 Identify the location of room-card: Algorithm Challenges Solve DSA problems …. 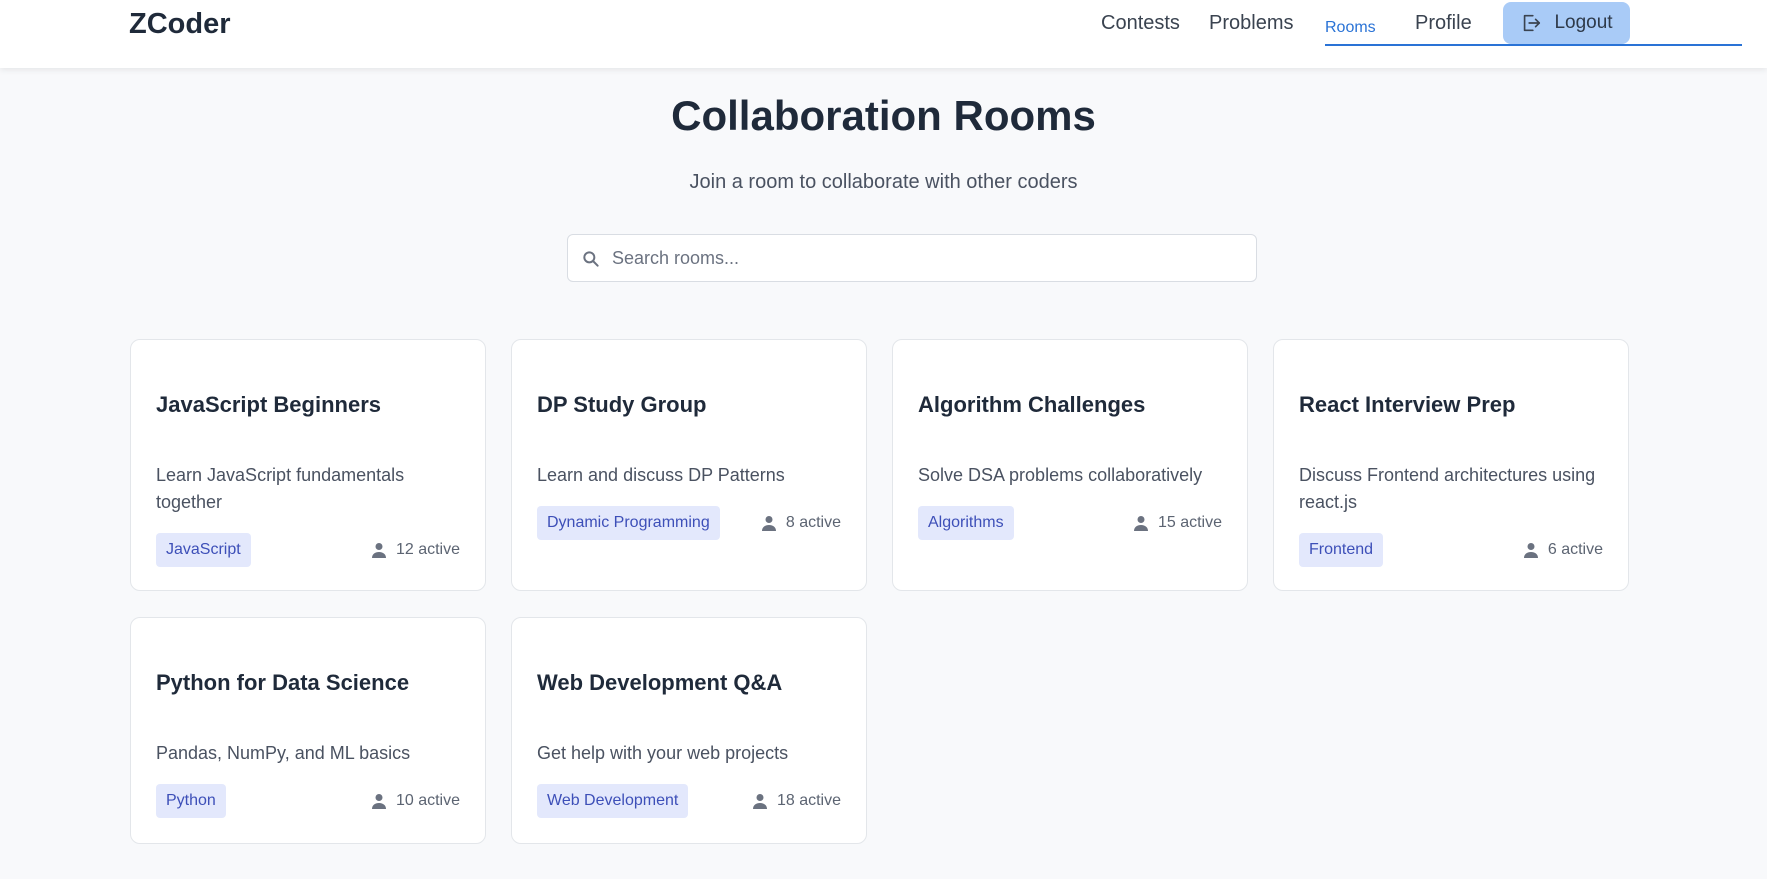
(1070, 465).